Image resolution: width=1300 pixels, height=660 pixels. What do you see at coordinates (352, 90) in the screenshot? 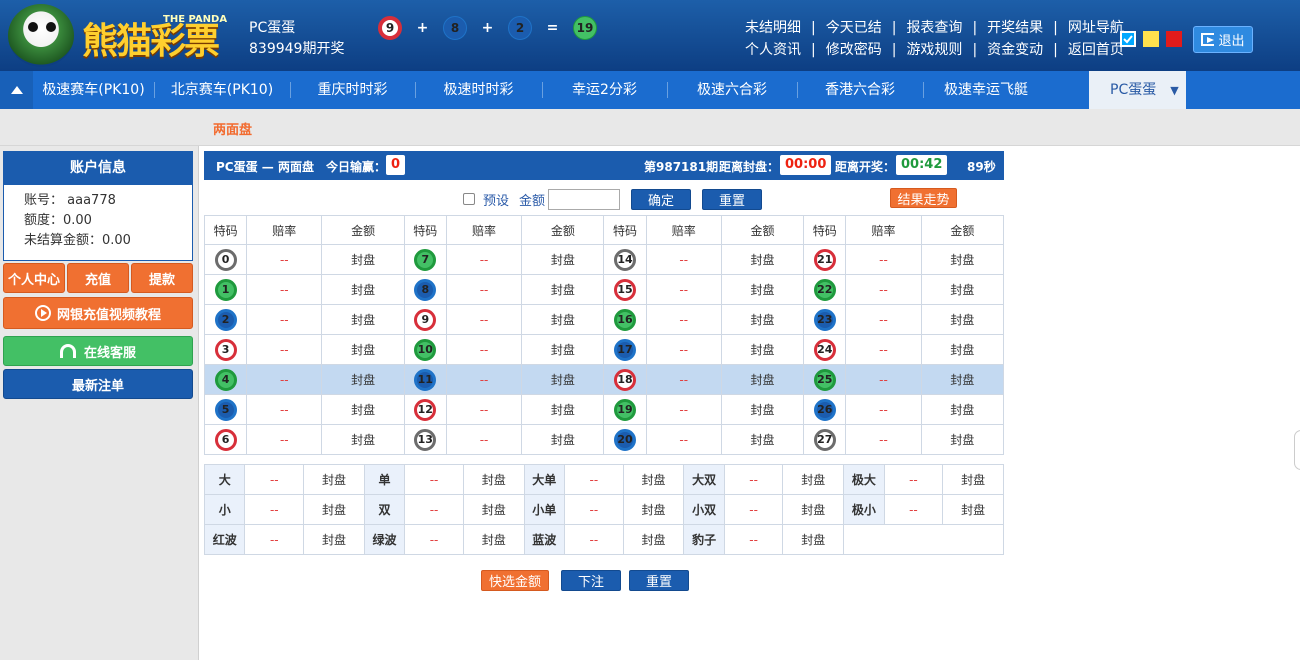
I see `nav-item: 重庆时时彩` at bounding box center [352, 90].